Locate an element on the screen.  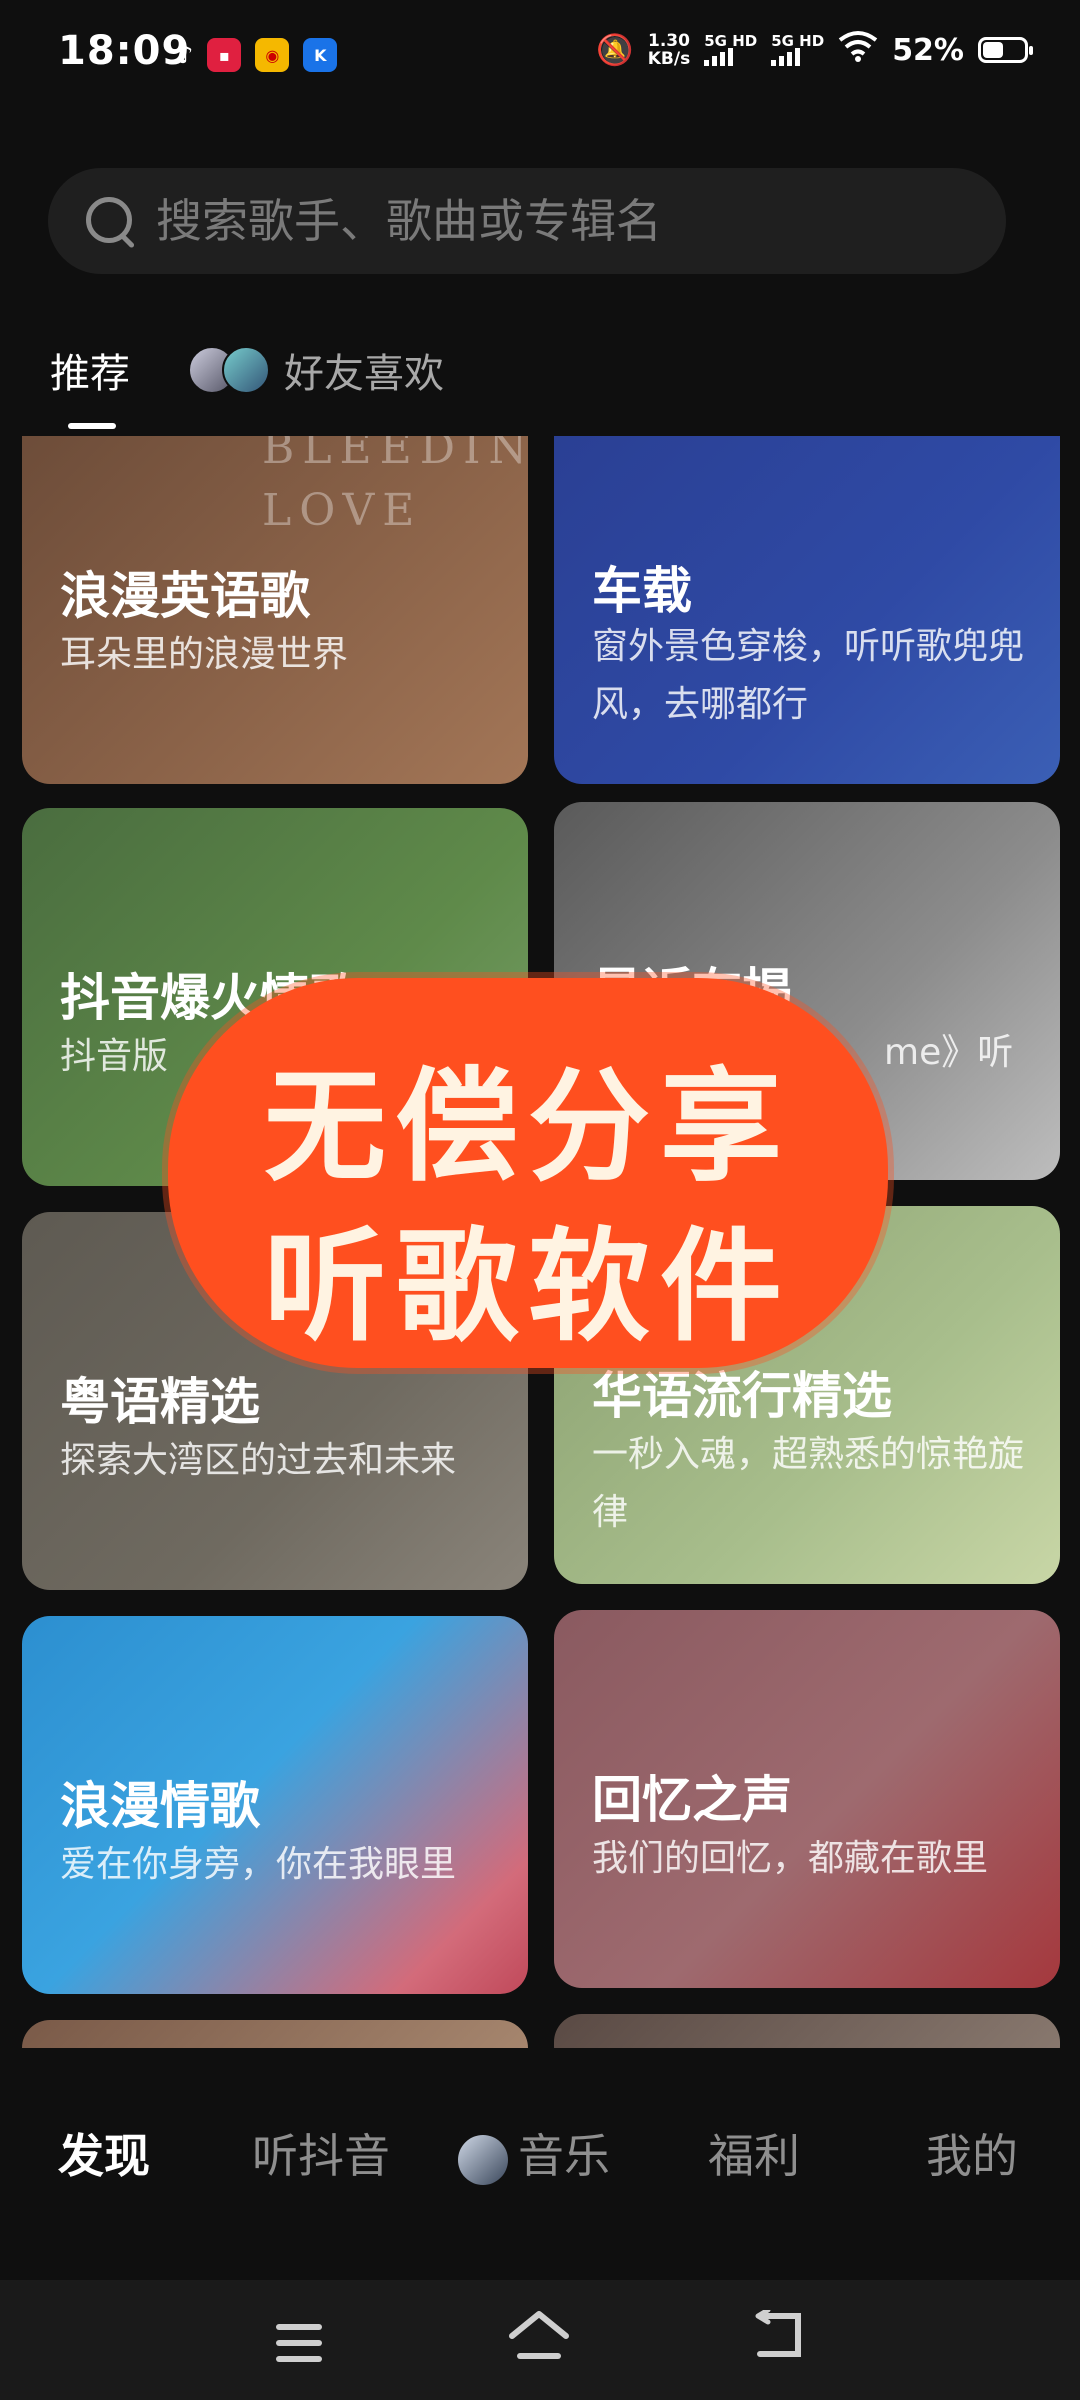
notification-icons: ♪ ▪ ◉ K is located at coordinates (258, 55).